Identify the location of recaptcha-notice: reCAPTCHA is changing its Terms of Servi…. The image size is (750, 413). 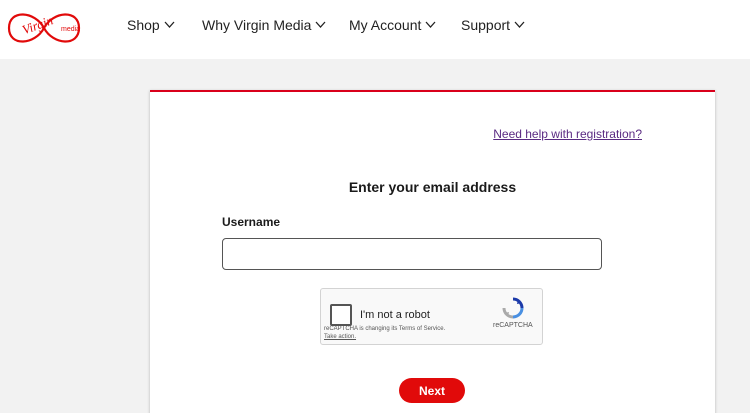
(385, 329).